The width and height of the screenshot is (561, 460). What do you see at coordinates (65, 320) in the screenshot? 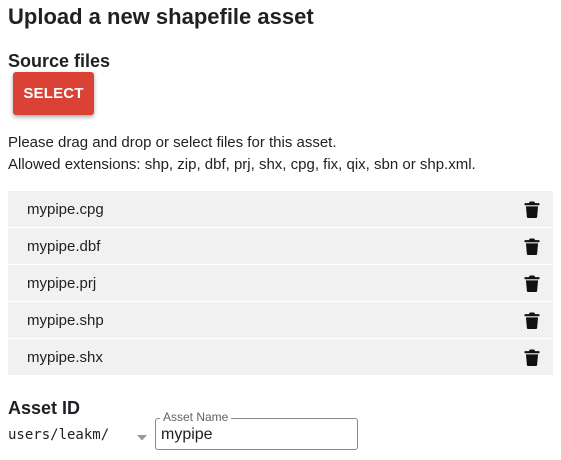
I see `file-name: mypipe.shp` at bounding box center [65, 320].